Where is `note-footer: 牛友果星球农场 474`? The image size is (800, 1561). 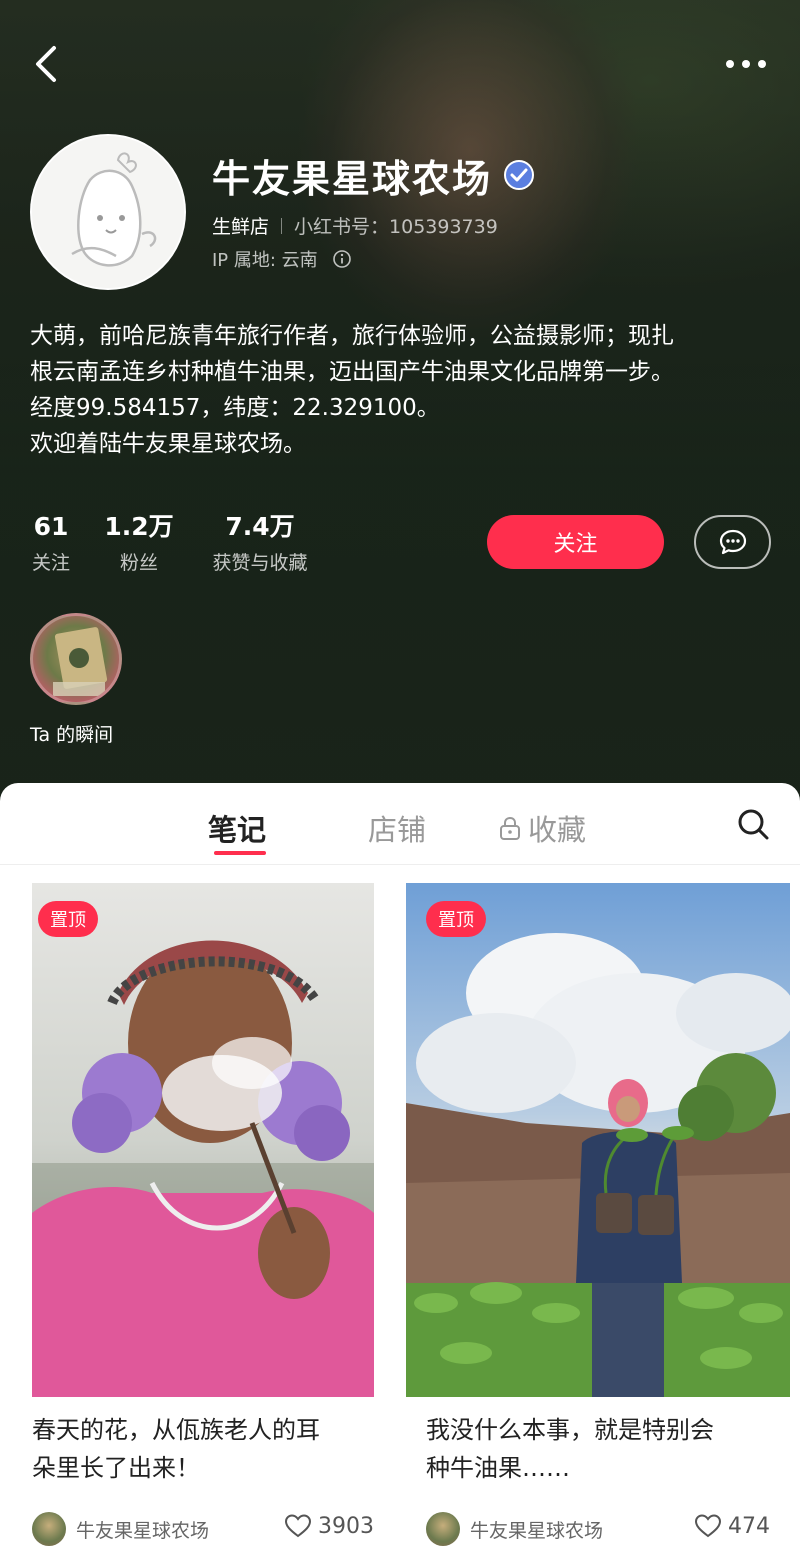
note-footer: 牛友果星球农场 474 is located at coordinates (598, 1529).